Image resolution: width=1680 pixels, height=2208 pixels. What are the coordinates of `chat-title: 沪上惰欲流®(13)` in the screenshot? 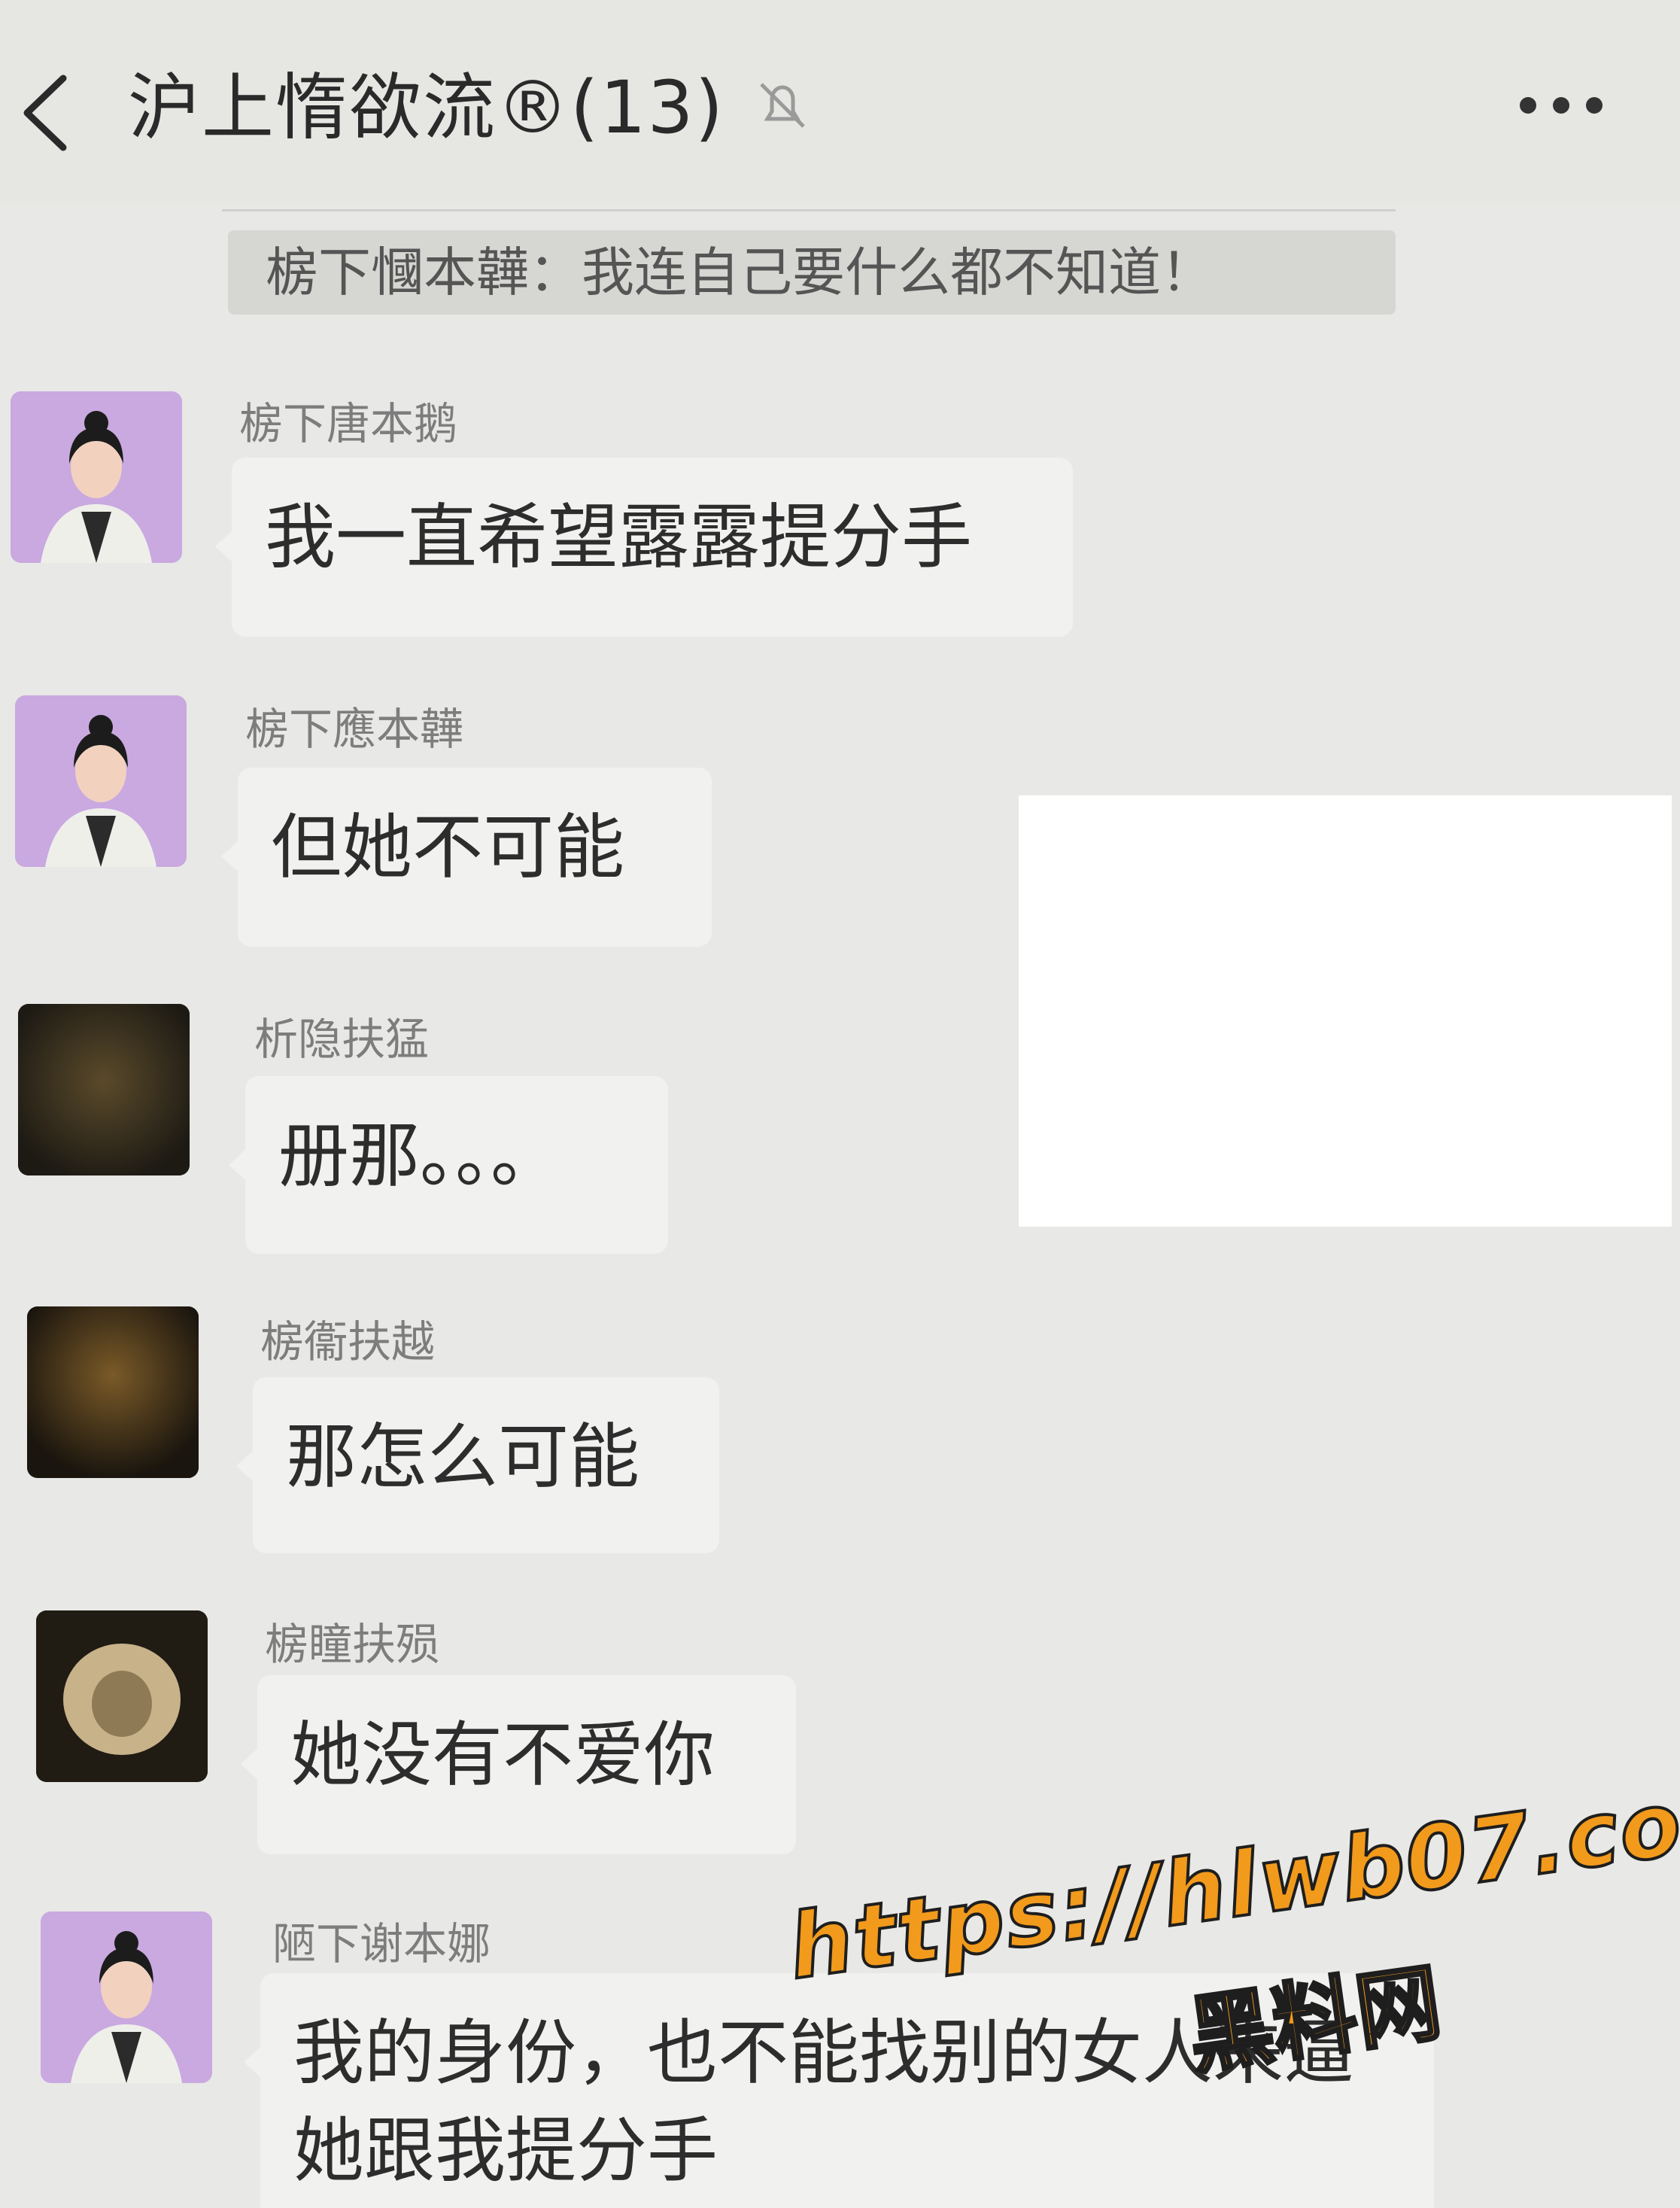 It's located at (427, 107).